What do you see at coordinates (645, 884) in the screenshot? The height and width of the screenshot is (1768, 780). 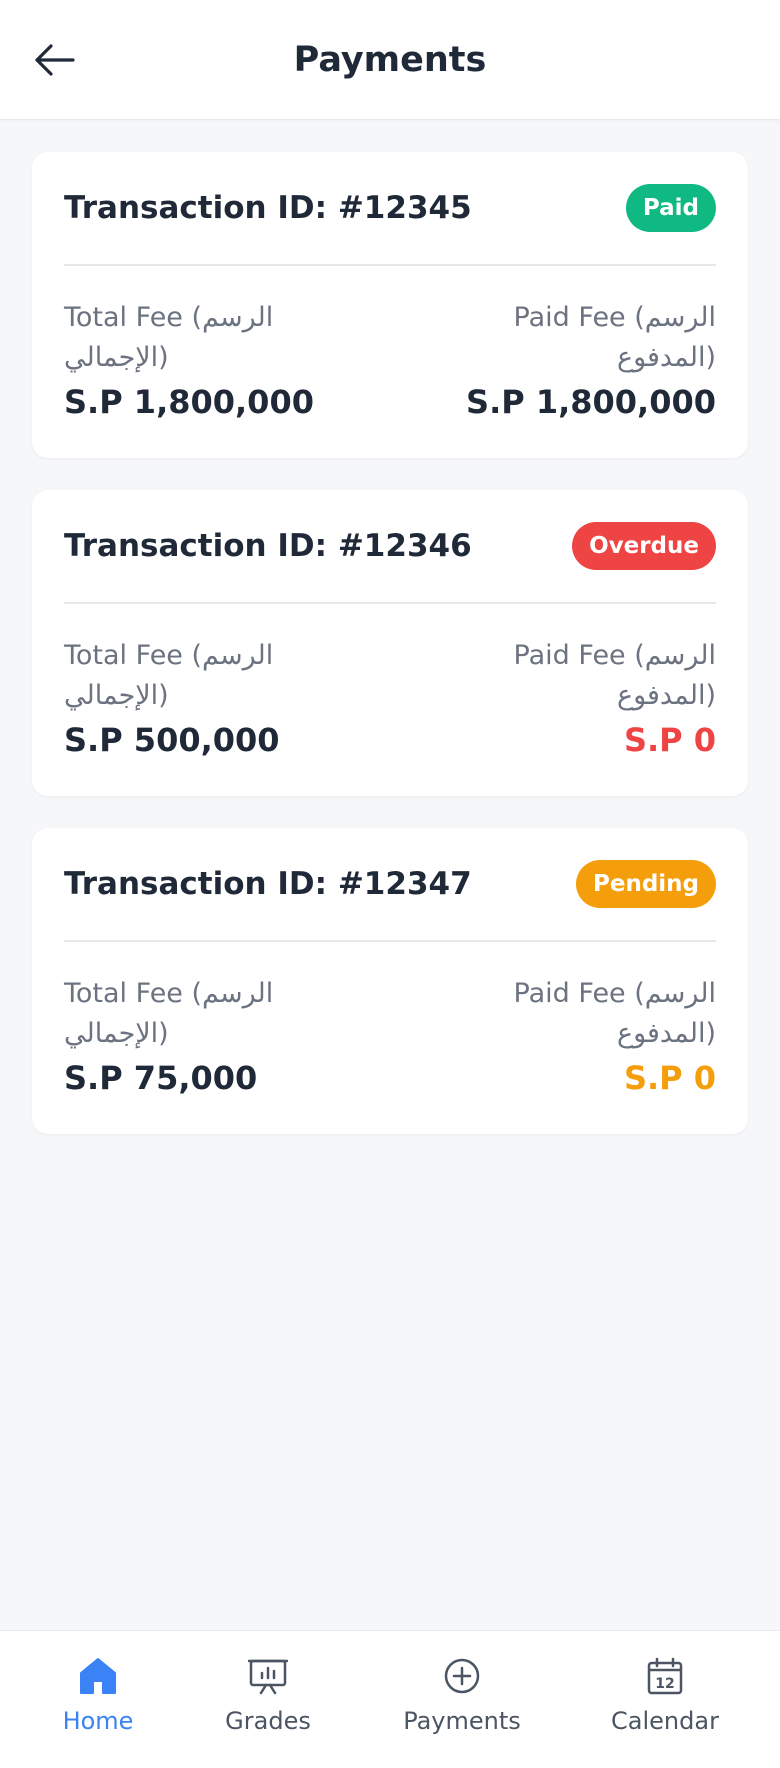 I see `status-badge: Pending` at bounding box center [645, 884].